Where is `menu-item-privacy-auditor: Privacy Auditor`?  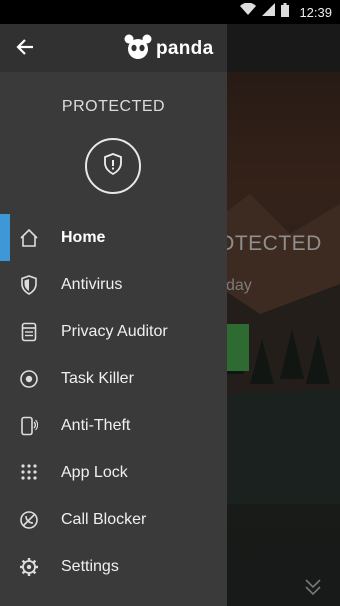
menu-item-privacy-auditor: Privacy Auditor is located at coordinates (113, 331).